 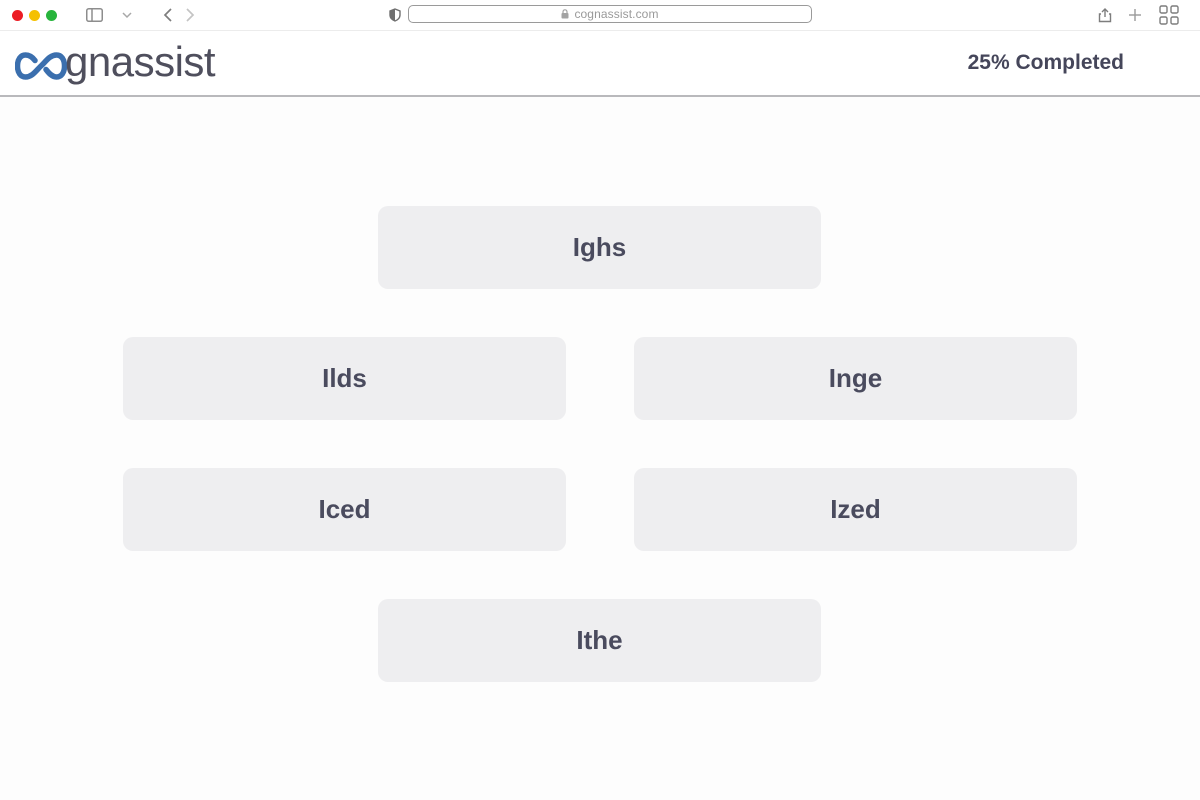 I want to click on zoom-window-button, so click(x=51, y=15).